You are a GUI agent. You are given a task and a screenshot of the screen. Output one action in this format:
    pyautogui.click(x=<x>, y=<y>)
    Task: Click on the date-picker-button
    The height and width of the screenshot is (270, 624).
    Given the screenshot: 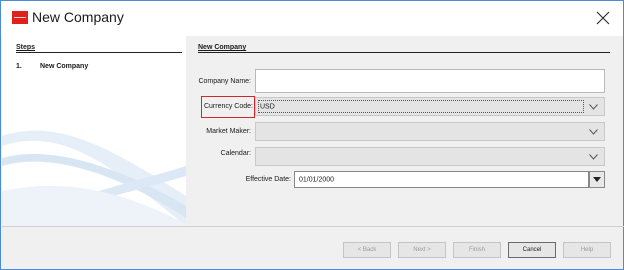 What is the action you would take?
    pyautogui.click(x=597, y=179)
    